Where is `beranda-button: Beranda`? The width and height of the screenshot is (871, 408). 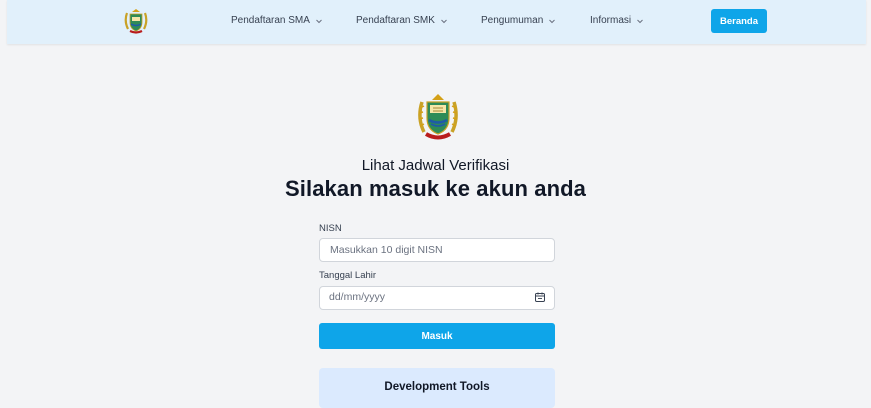
beranda-button: Beranda is located at coordinates (739, 21).